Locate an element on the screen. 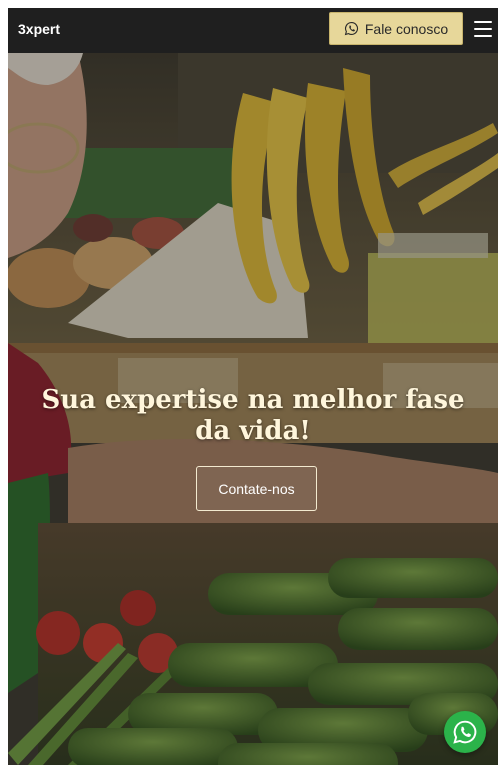  fale-conosco-label: Fale conosco is located at coordinates (406, 28).